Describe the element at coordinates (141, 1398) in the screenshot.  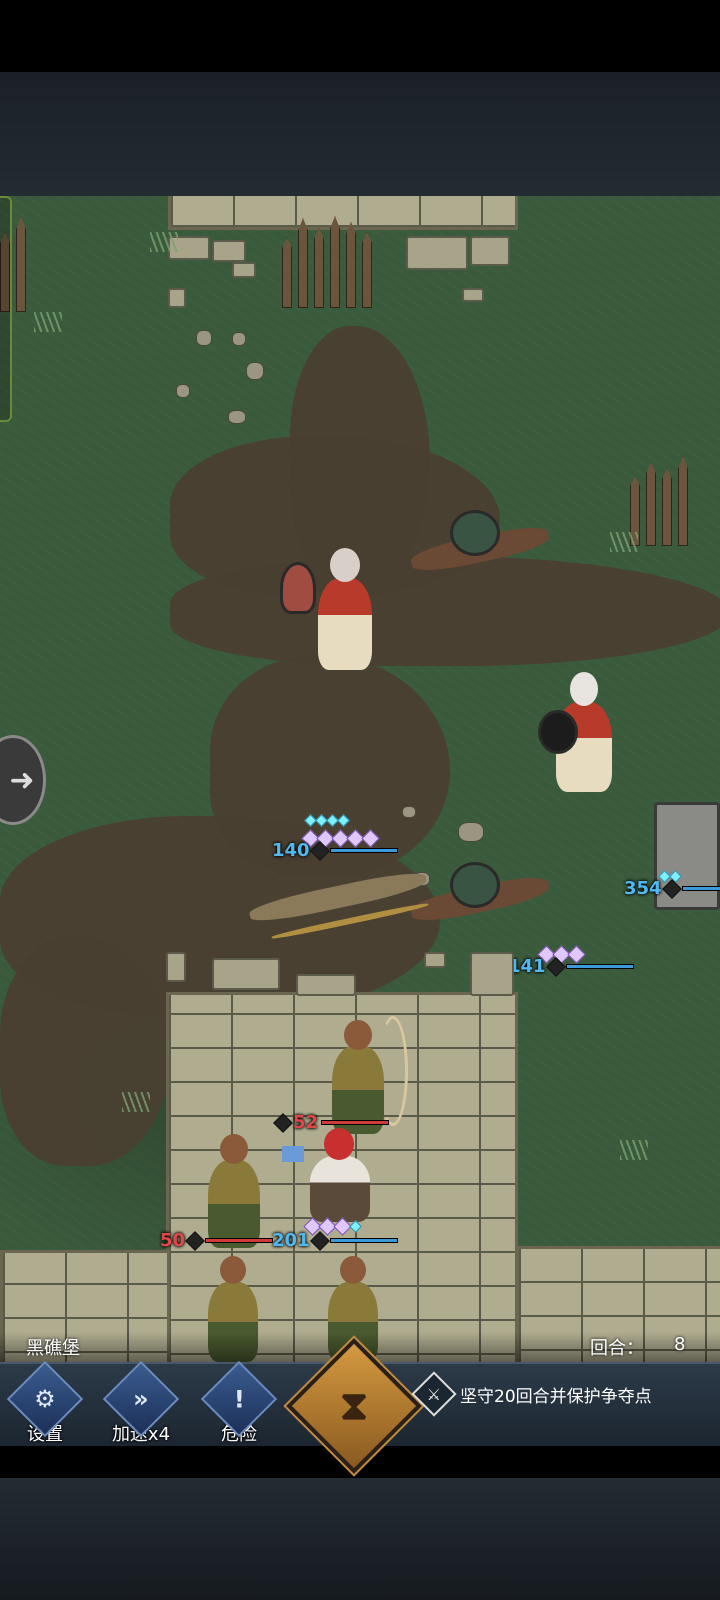
I see `fast-forward-icon: »` at that location.